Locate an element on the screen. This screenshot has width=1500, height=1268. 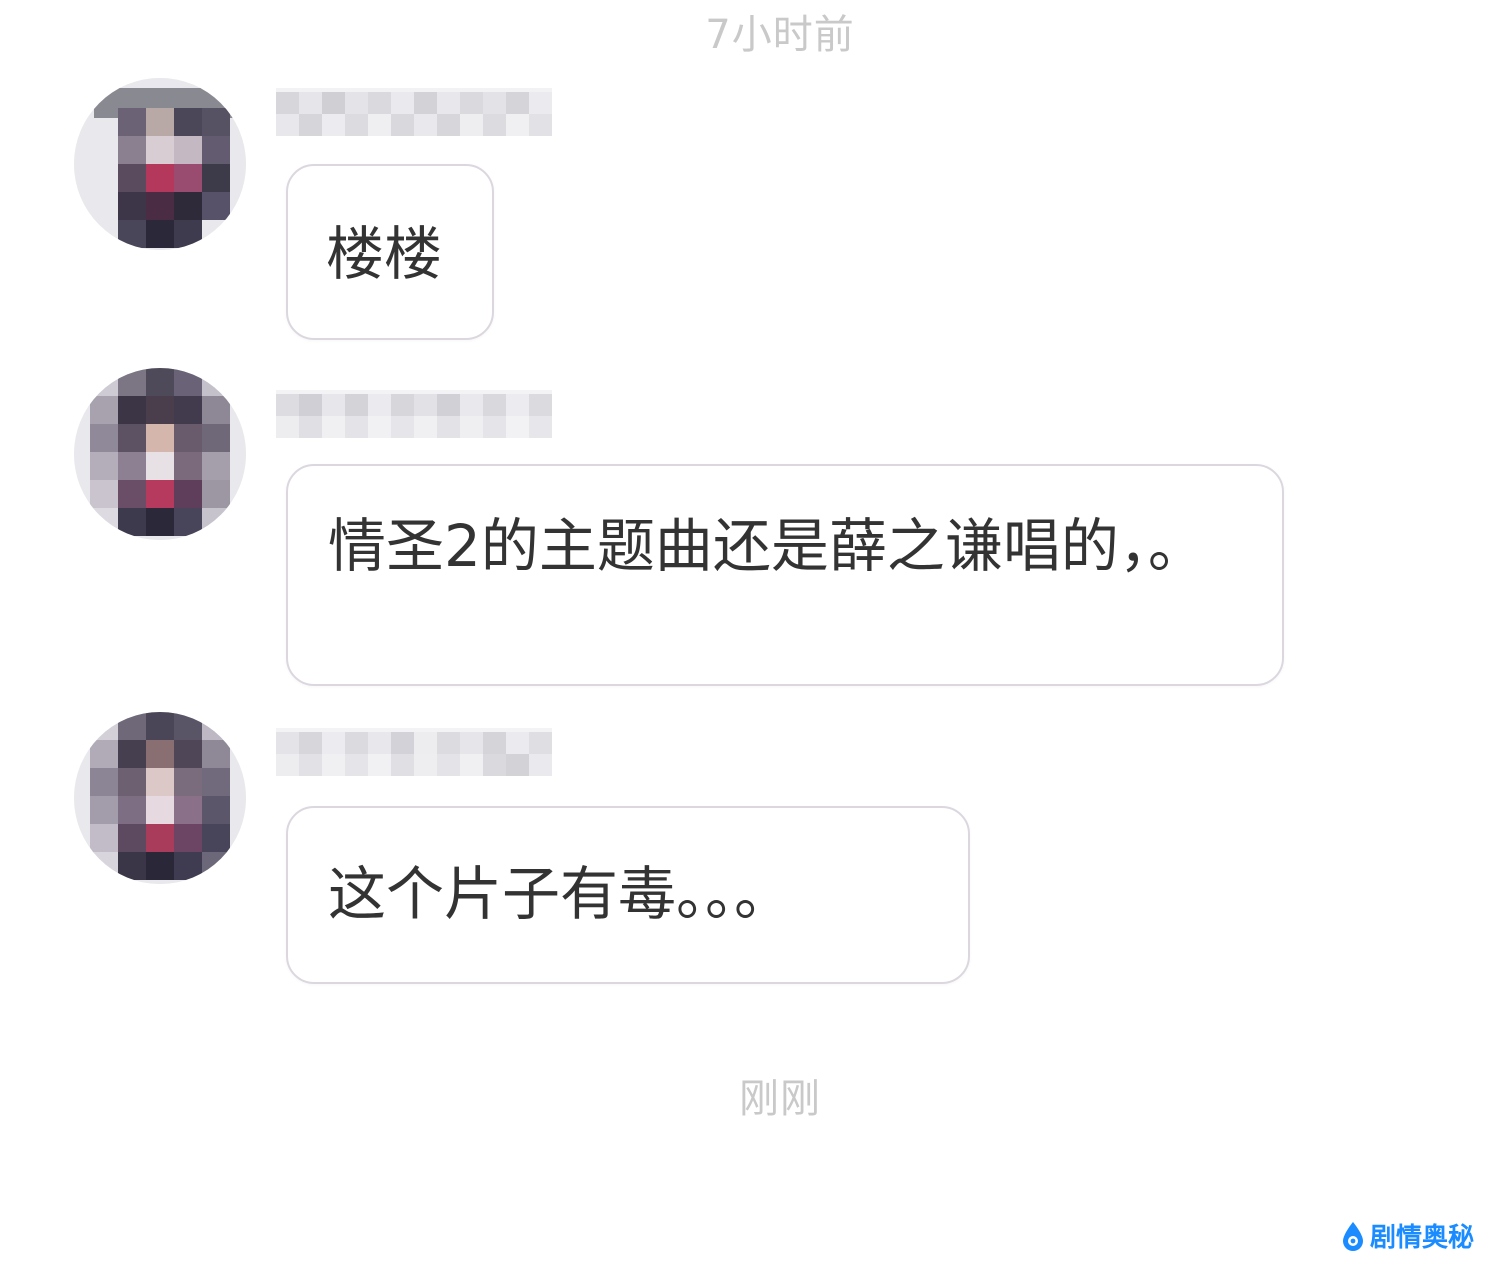
watermark-logo: 剧情奥秘 is located at coordinates (1407, 1235).